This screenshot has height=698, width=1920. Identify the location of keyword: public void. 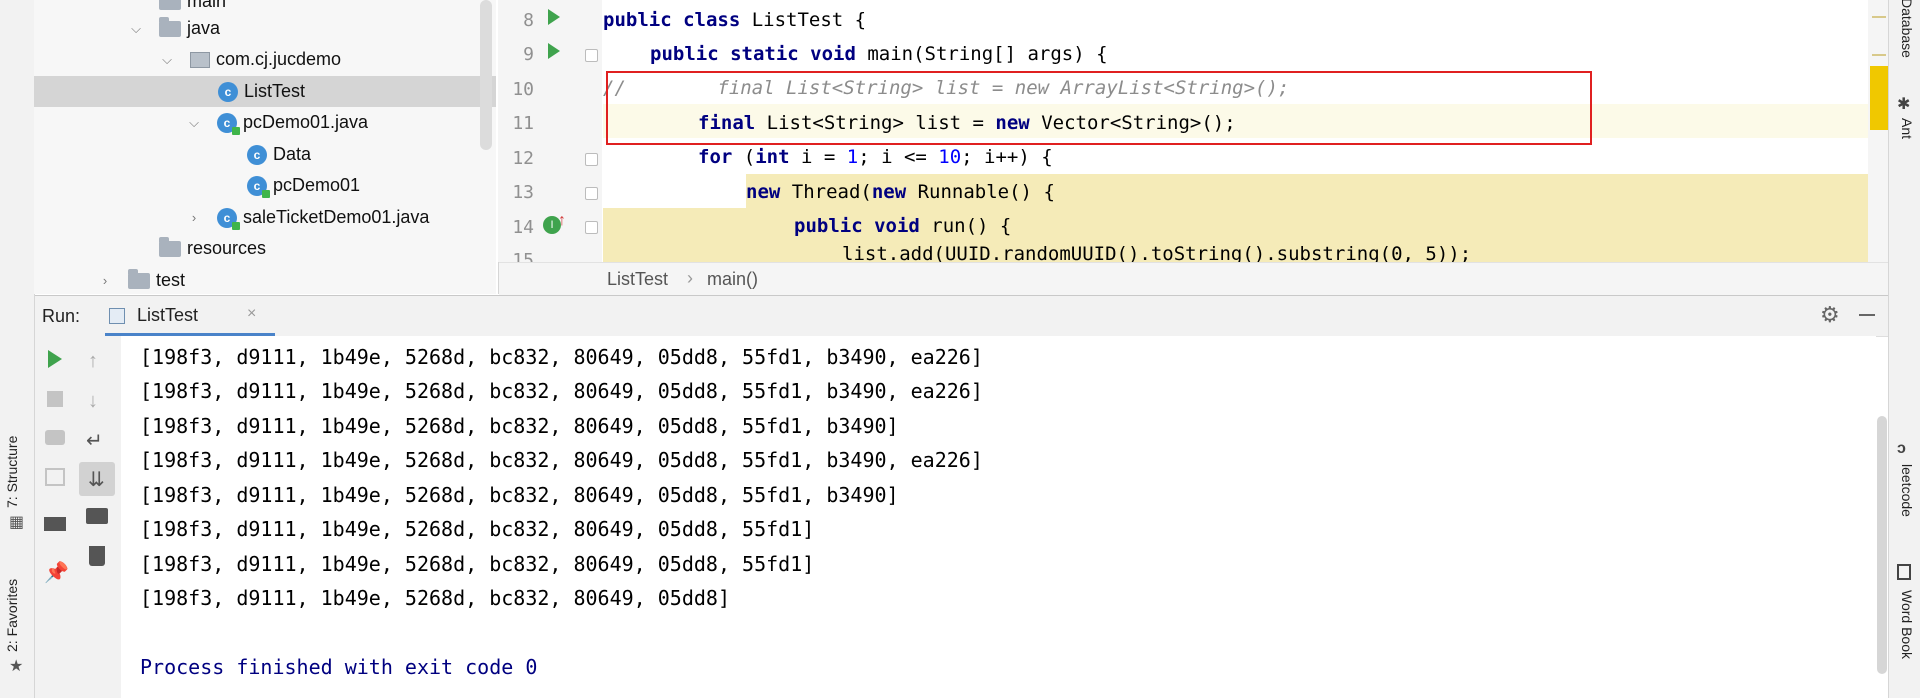
(857, 226).